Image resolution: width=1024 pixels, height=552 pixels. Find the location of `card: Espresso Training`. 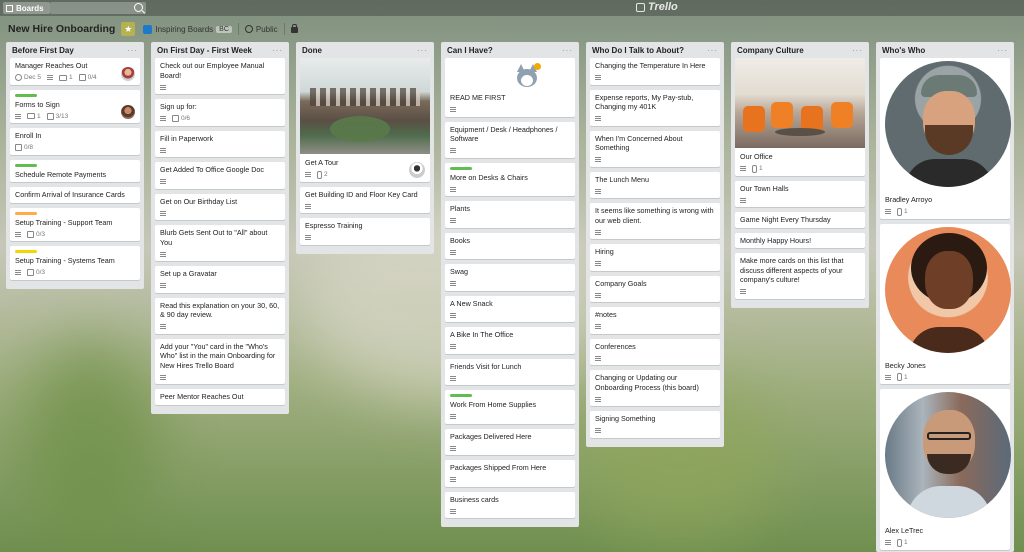

card: Espresso Training is located at coordinates (365, 231).